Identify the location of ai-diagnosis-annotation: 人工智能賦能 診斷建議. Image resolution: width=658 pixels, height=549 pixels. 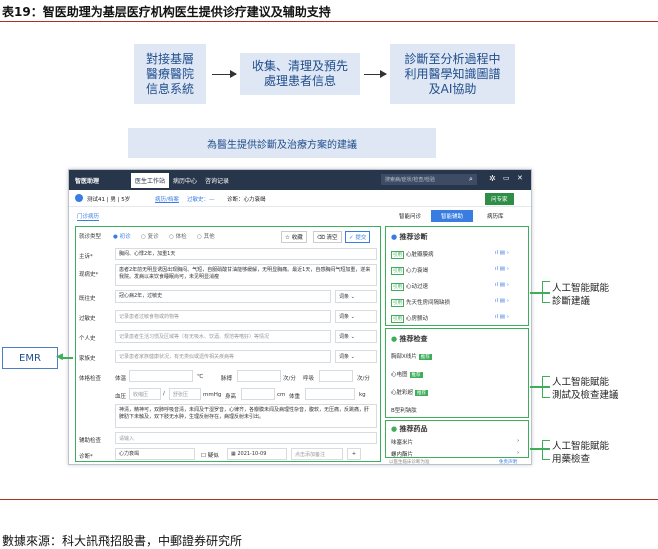
(581, 295).